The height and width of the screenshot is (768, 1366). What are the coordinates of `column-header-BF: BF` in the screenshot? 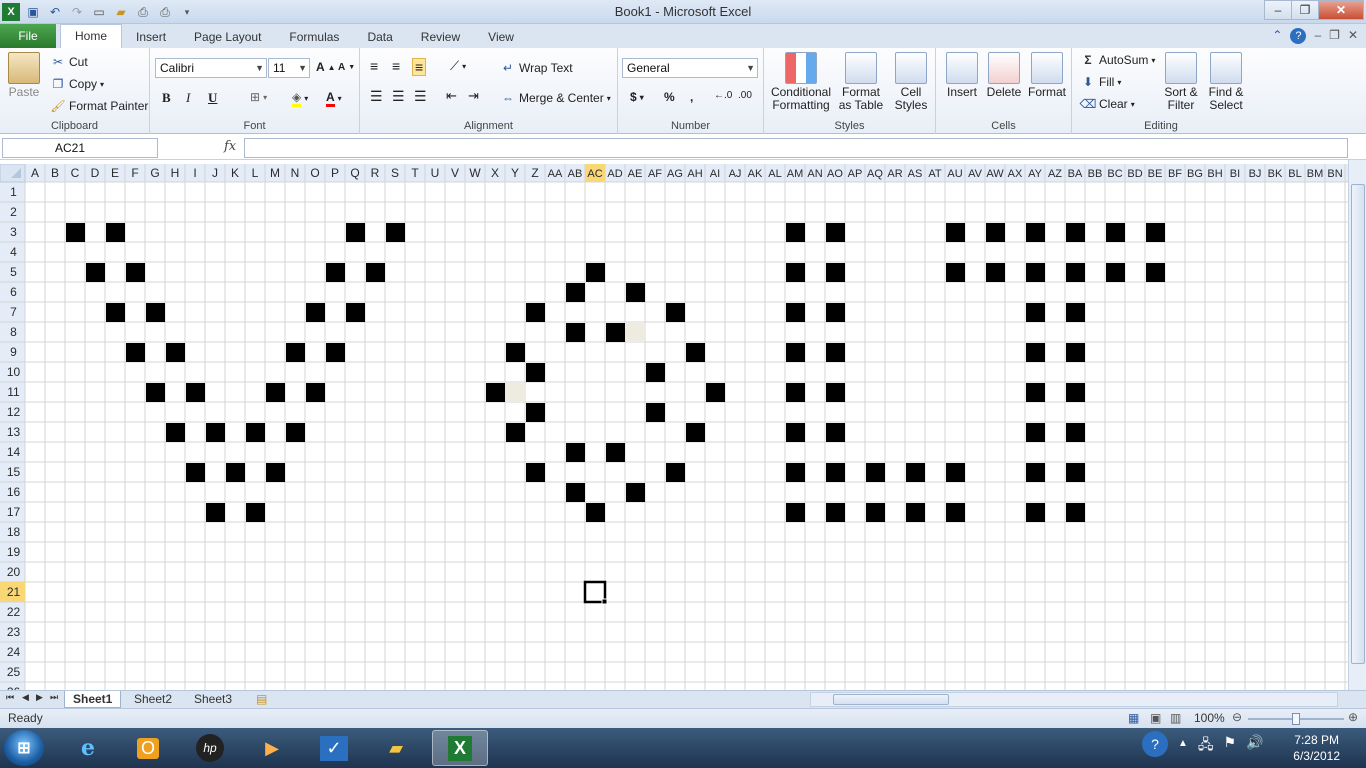 It's located at (1175, 174).